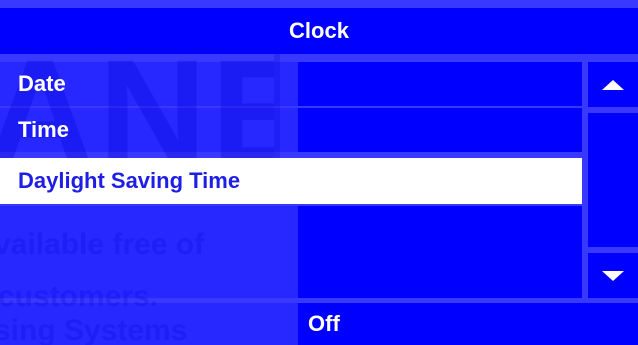 Image resolution: width=638 pixels, height=345 pixels. I want to click on menu-item-daylight-saving-time: Daylight Saving Time, so click(291, 181).